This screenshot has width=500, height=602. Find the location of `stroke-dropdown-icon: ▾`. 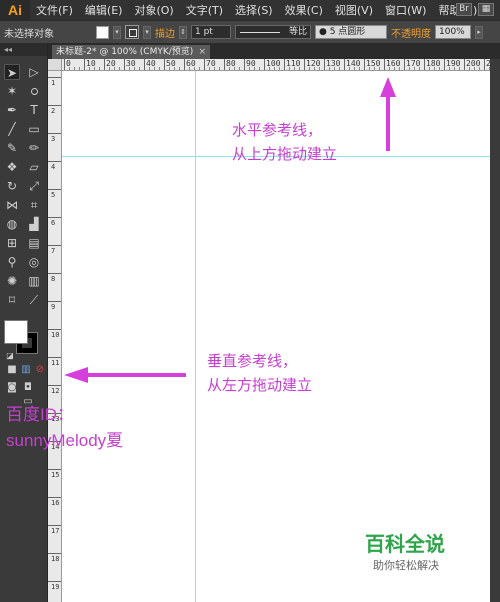

stroke-dropdown-icon: ▾ is located at coordinates (147, 32).